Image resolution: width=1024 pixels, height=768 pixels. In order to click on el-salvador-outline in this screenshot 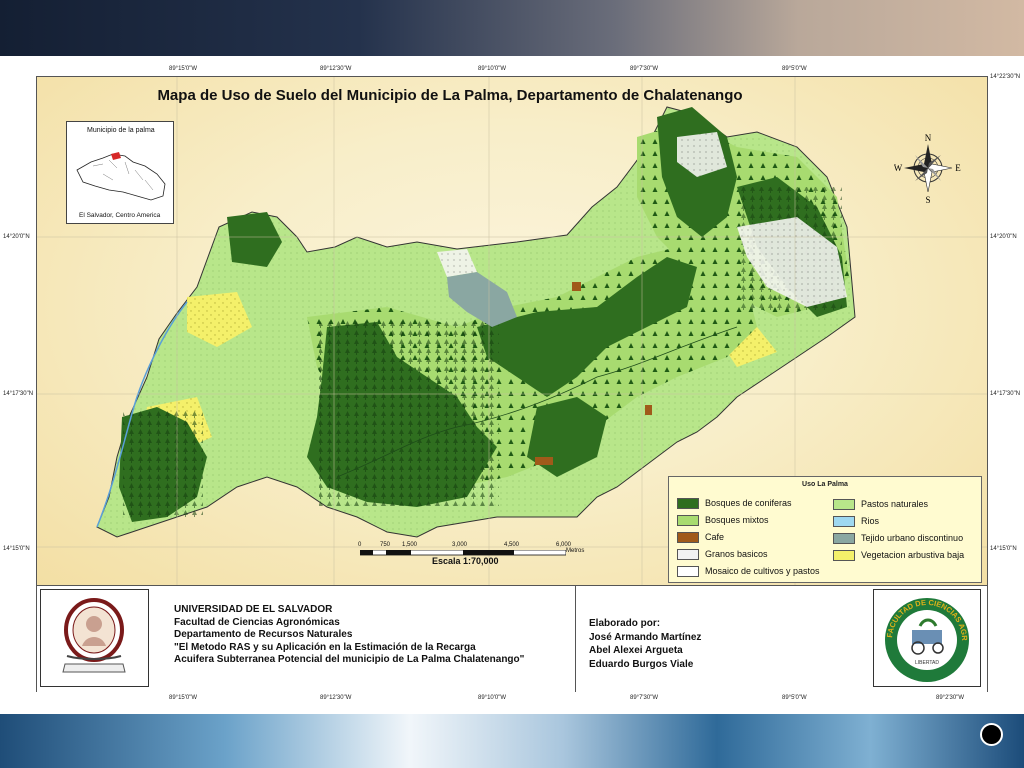, I will do `click(121, 176)`.